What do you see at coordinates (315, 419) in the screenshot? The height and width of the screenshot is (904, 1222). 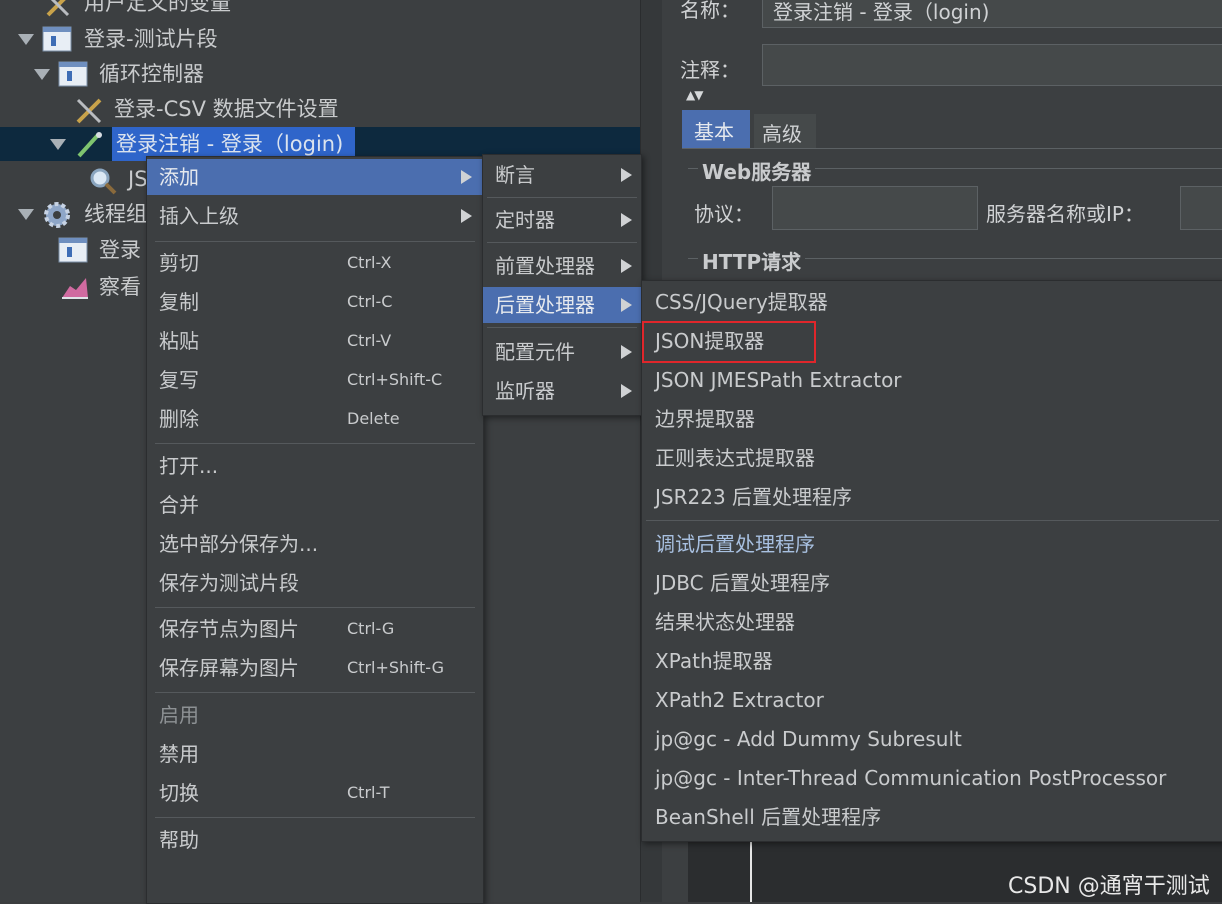 I see `menu-item-delete: 删除 Delete` at bounding box center [315, 419].